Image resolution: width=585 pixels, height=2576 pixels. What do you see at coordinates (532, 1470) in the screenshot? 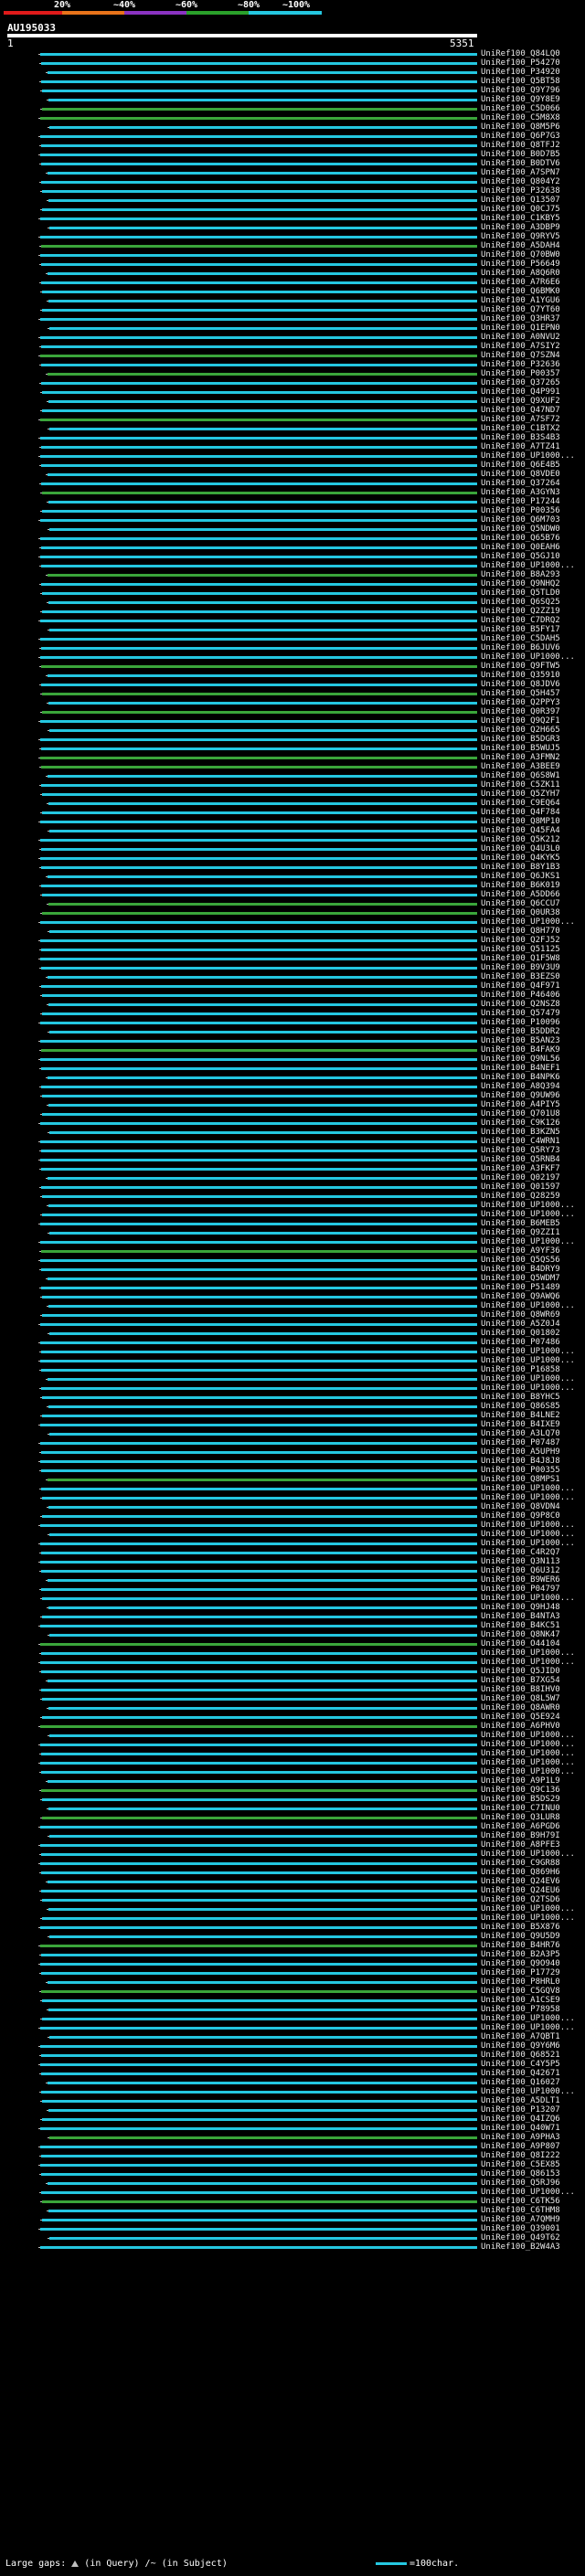
I see `hit-label: UniRef100_P00355` at bounding box center [532, 1470].